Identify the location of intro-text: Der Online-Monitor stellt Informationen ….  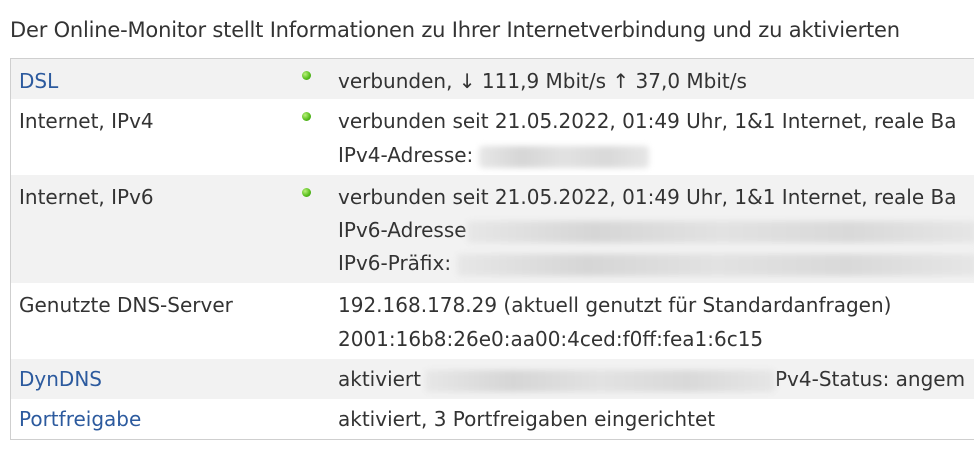
(455, 30).